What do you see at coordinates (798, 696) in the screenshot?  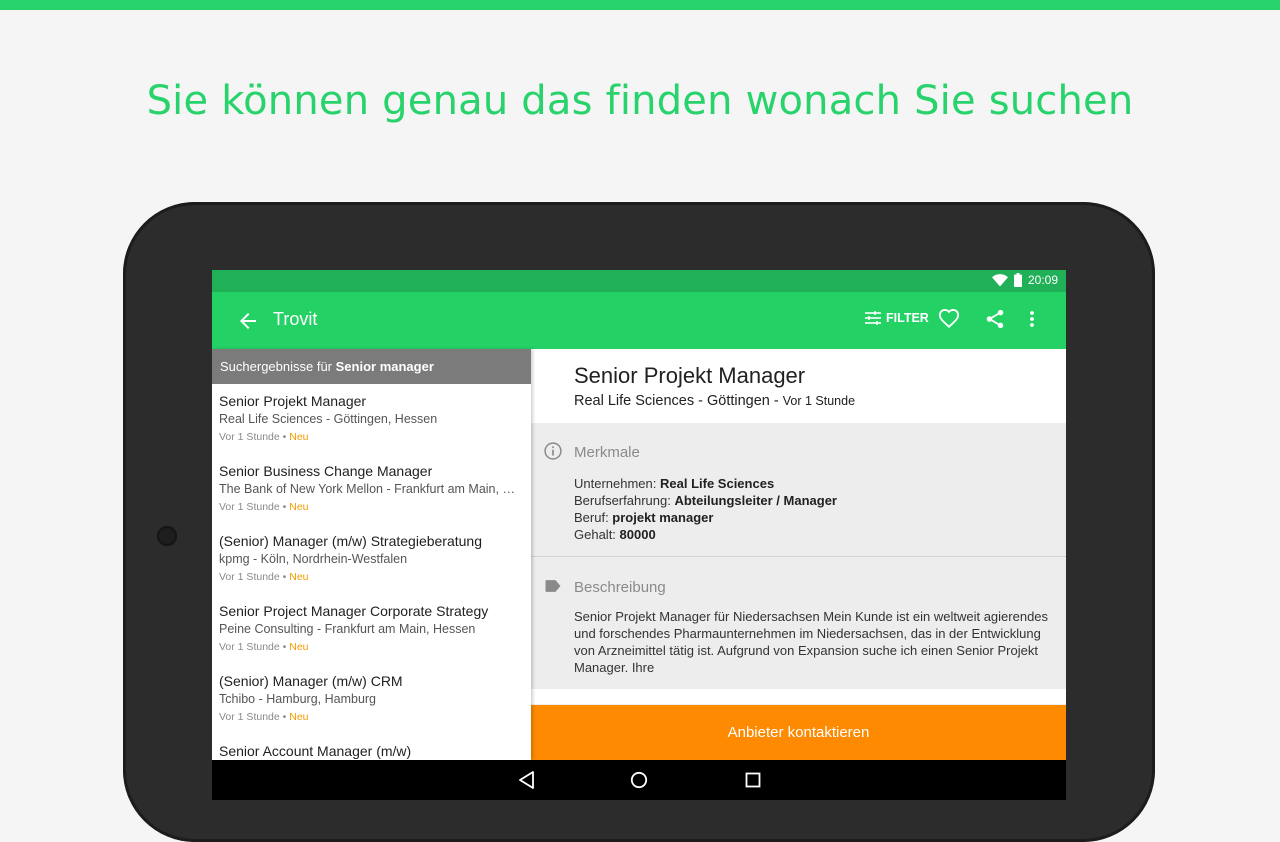 I see `detail-spacer` at bounding box center [798, 696].